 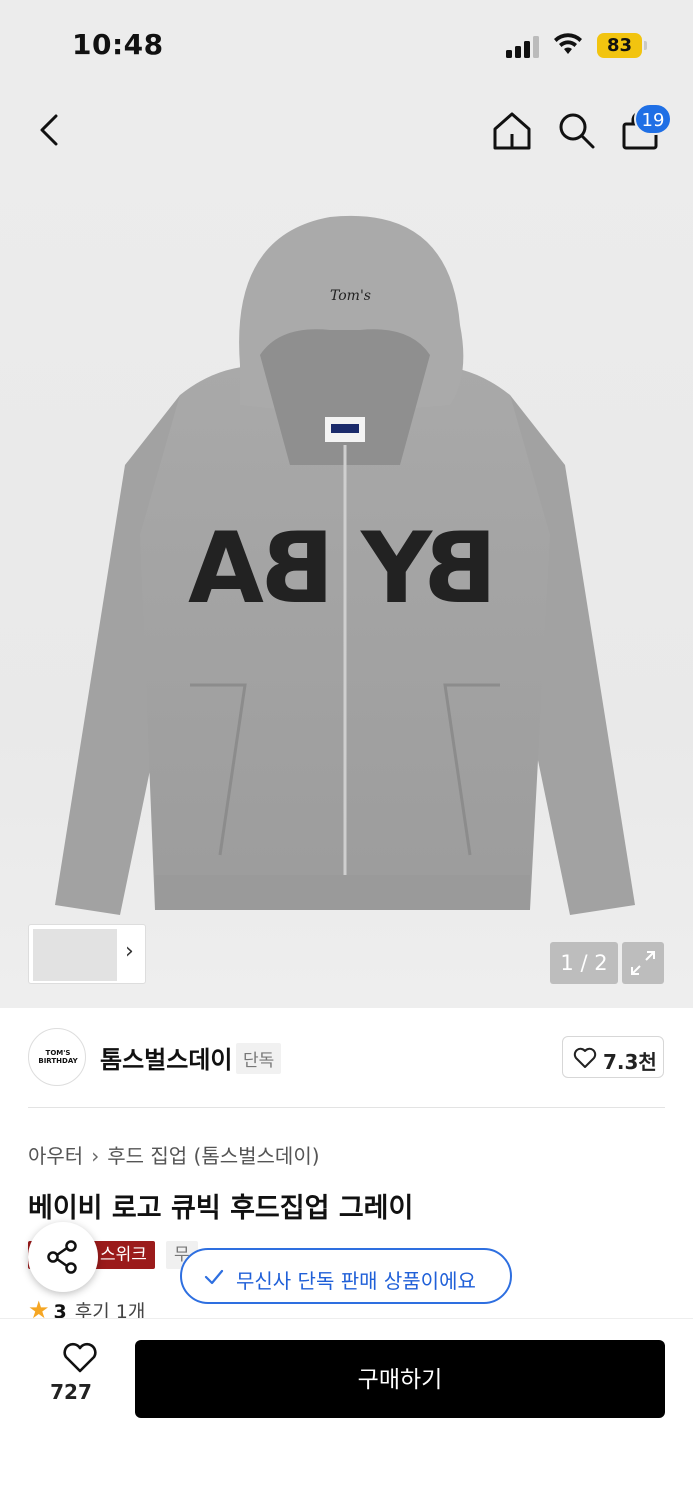 I want to click on print-text-right: BY, so click(x=431, y=569).